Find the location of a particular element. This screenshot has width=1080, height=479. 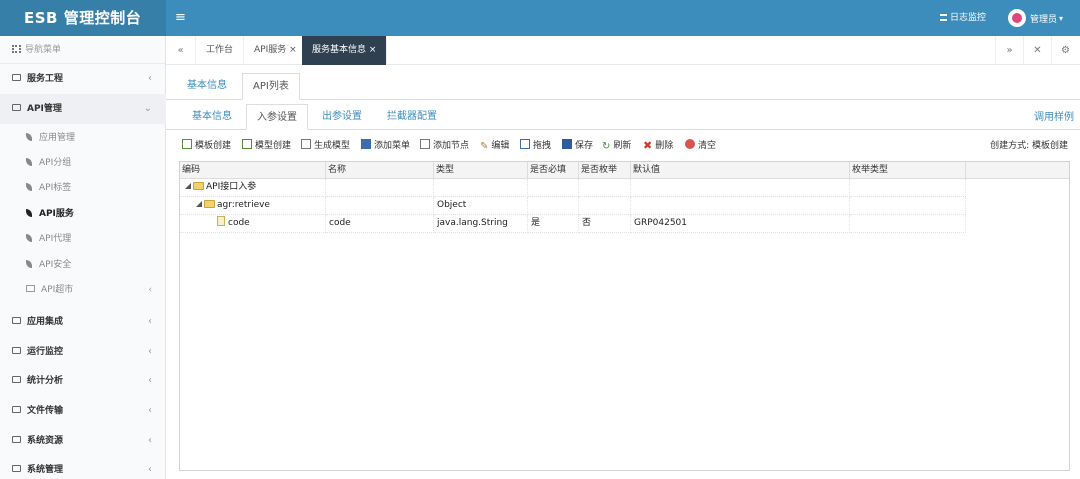

user-menu: 管理员 ▾ is located at coordinates (1035, 18).